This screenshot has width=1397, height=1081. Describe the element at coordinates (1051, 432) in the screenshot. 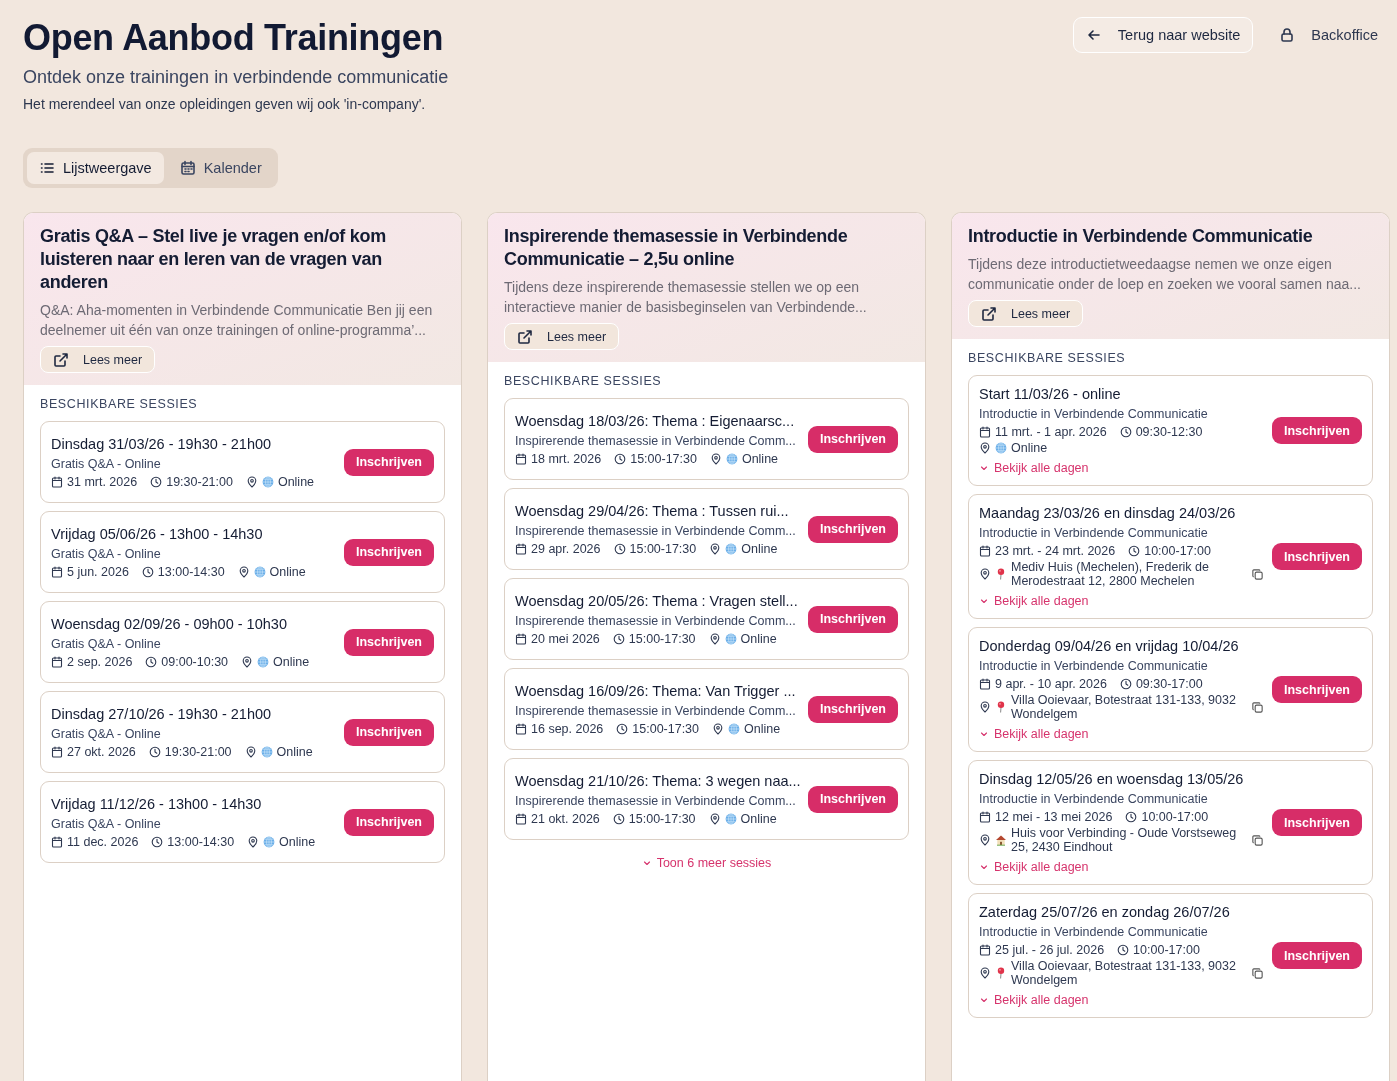

I see `session-date: 11 mrt. - 1 apr. 2026` at that location.